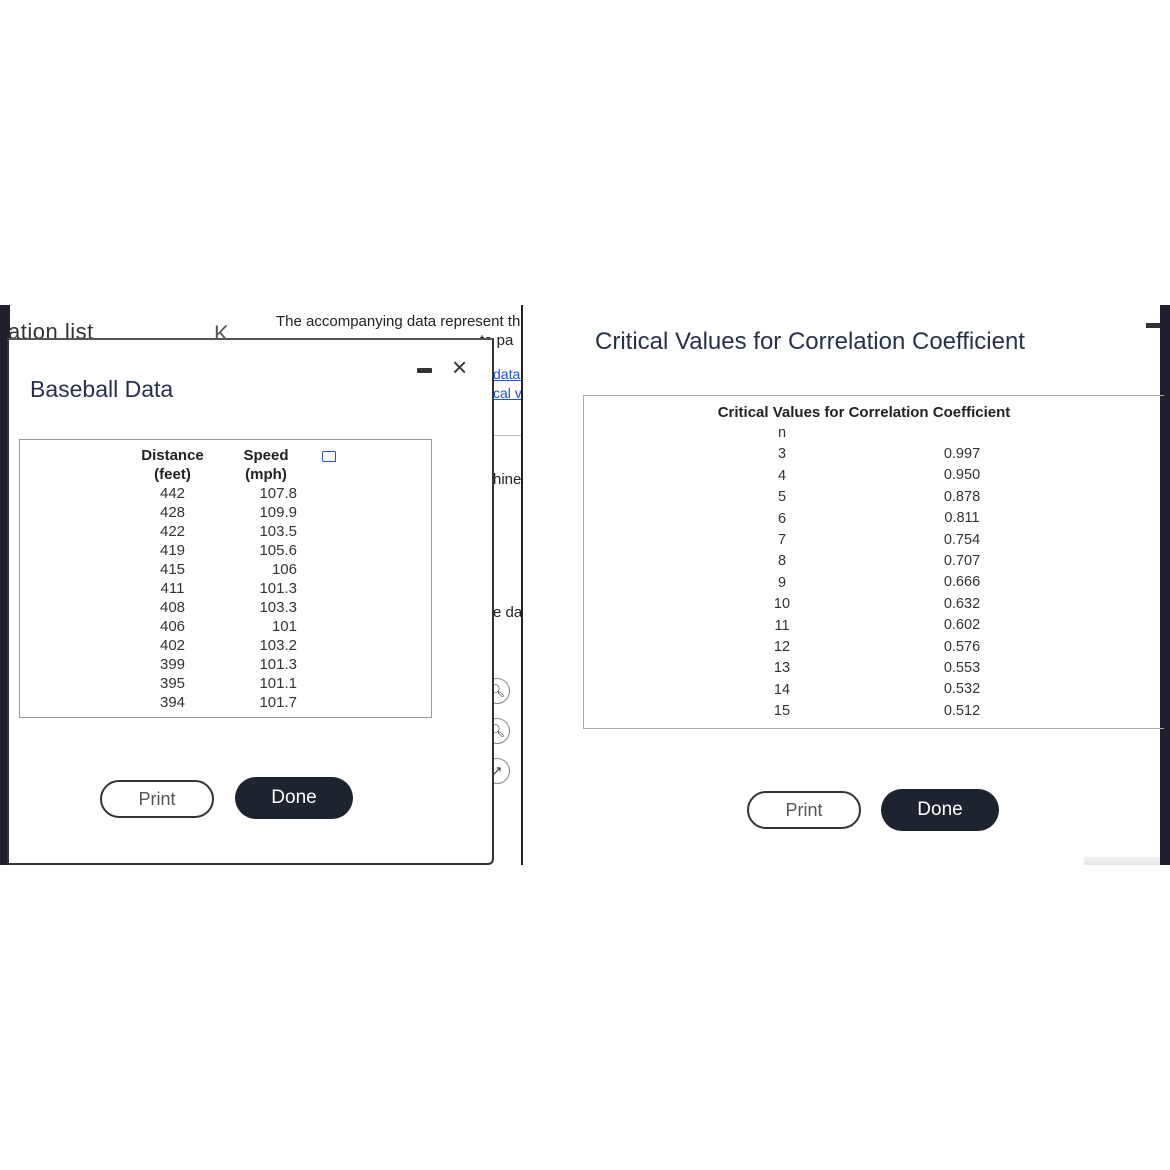 The height and width of the screenshot is (1170, 1170). I want to click on table-cell: 0.997, so click(962, 454).